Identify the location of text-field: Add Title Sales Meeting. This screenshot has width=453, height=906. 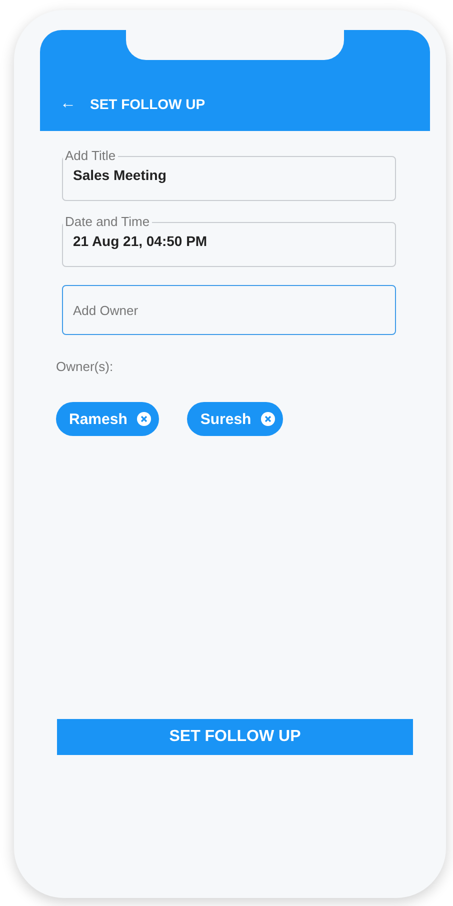
(229, 175).